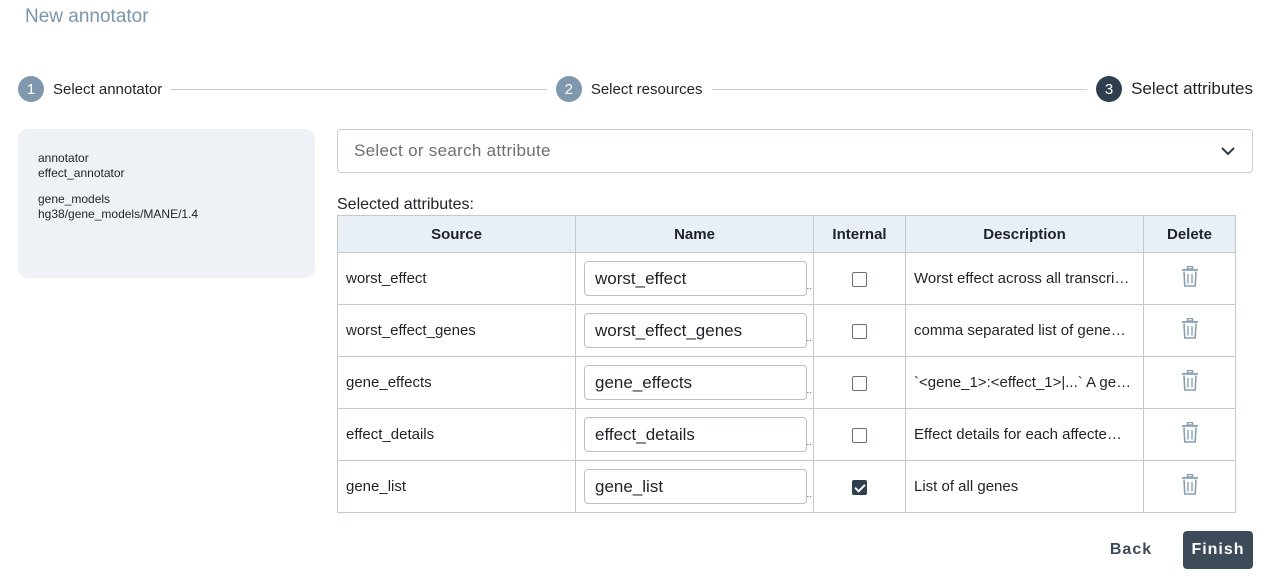 This screenshot has height=581, width=1265. I want to click on source-cell: effect_details, so click(456, 434).